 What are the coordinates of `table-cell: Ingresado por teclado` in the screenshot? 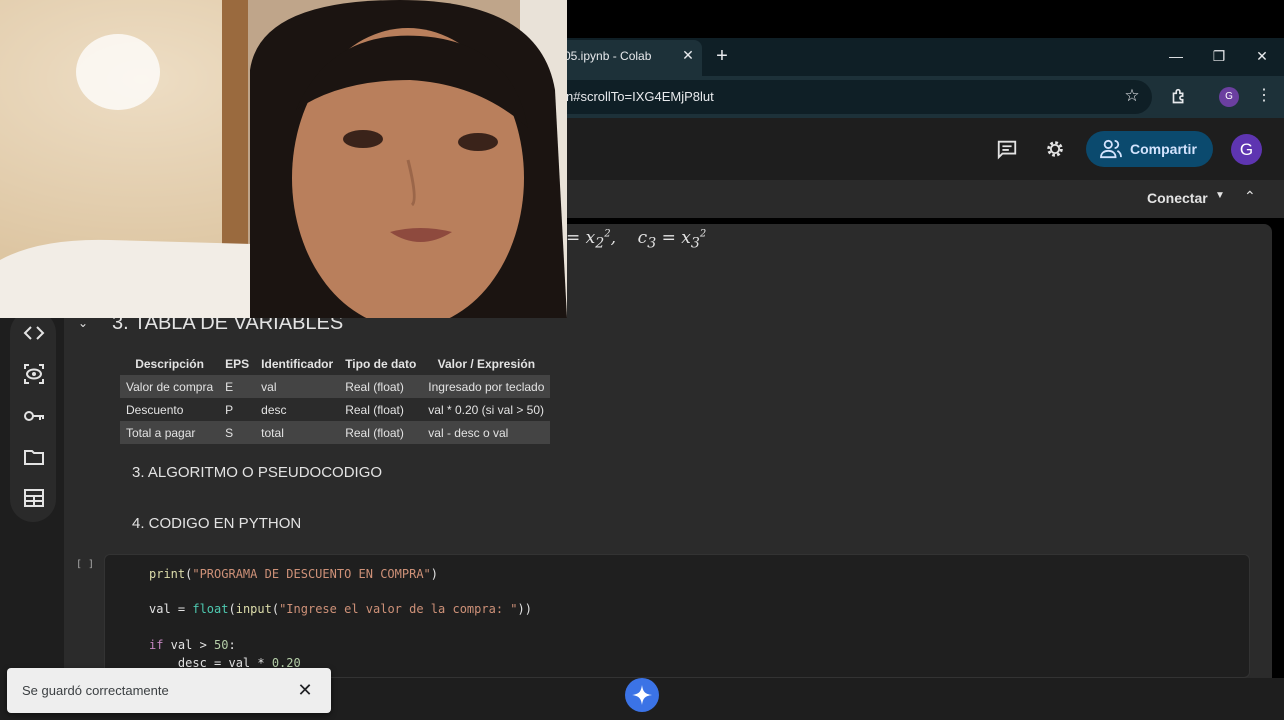 It's located at (486, 386).